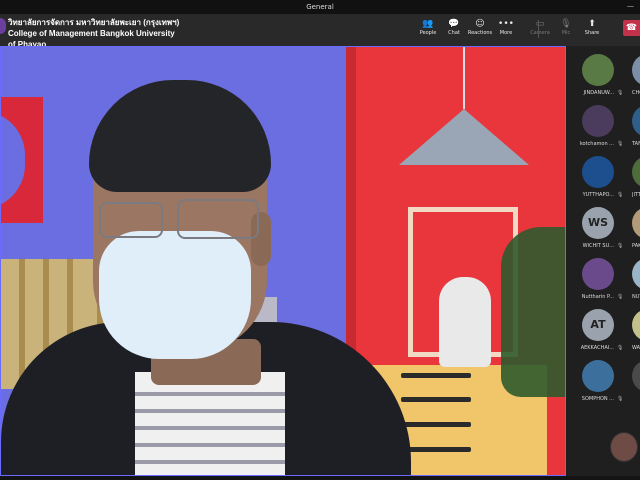  I want to click on participant-name: JITTI, so click(636, 195).